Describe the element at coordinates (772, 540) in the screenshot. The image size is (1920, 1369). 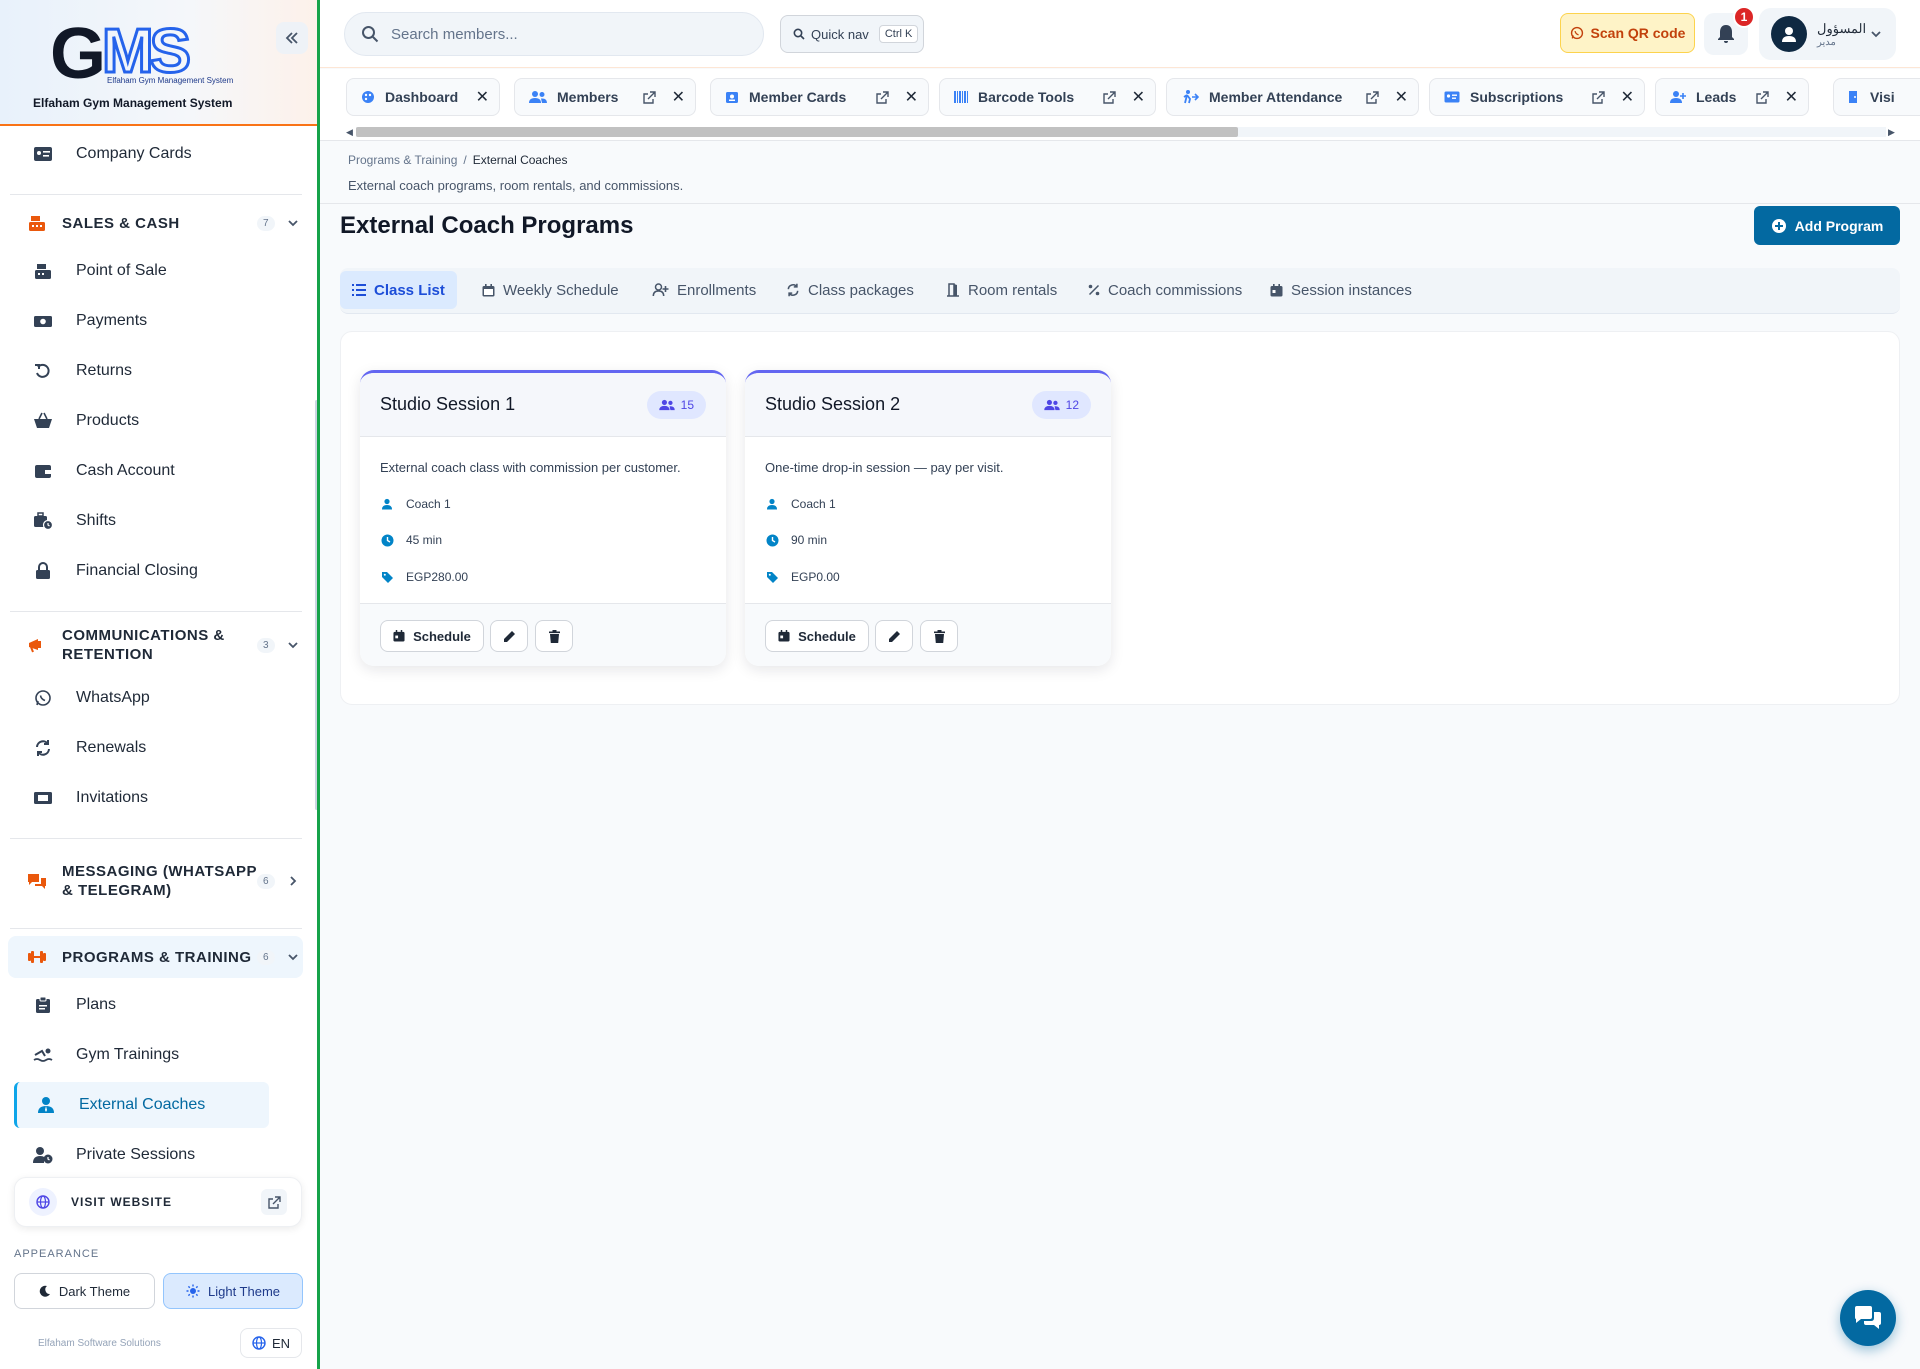
I see `clock-icon` at that location.